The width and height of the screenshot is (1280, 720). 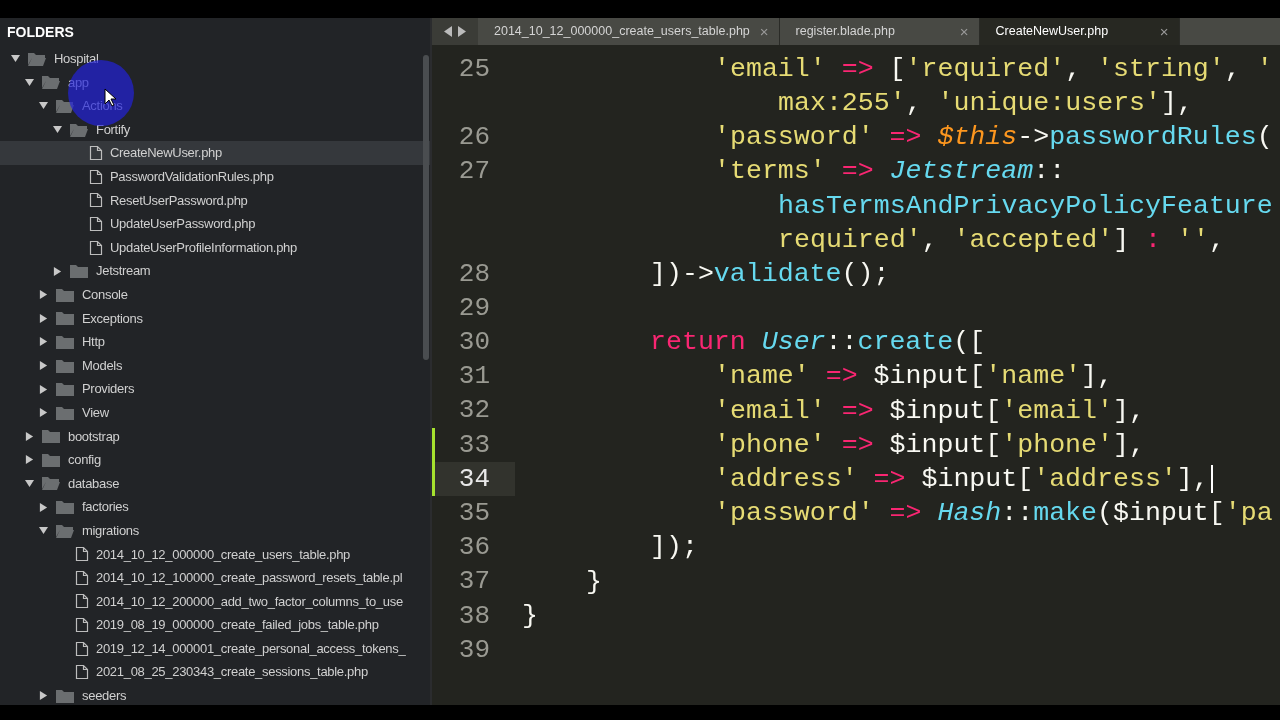 What do you see at coordinates (215, 578) in the screenshot?
I see `file-item: 2014_10_12_100000_create_password_resets_table.pl` at bounding box center [215, 578].